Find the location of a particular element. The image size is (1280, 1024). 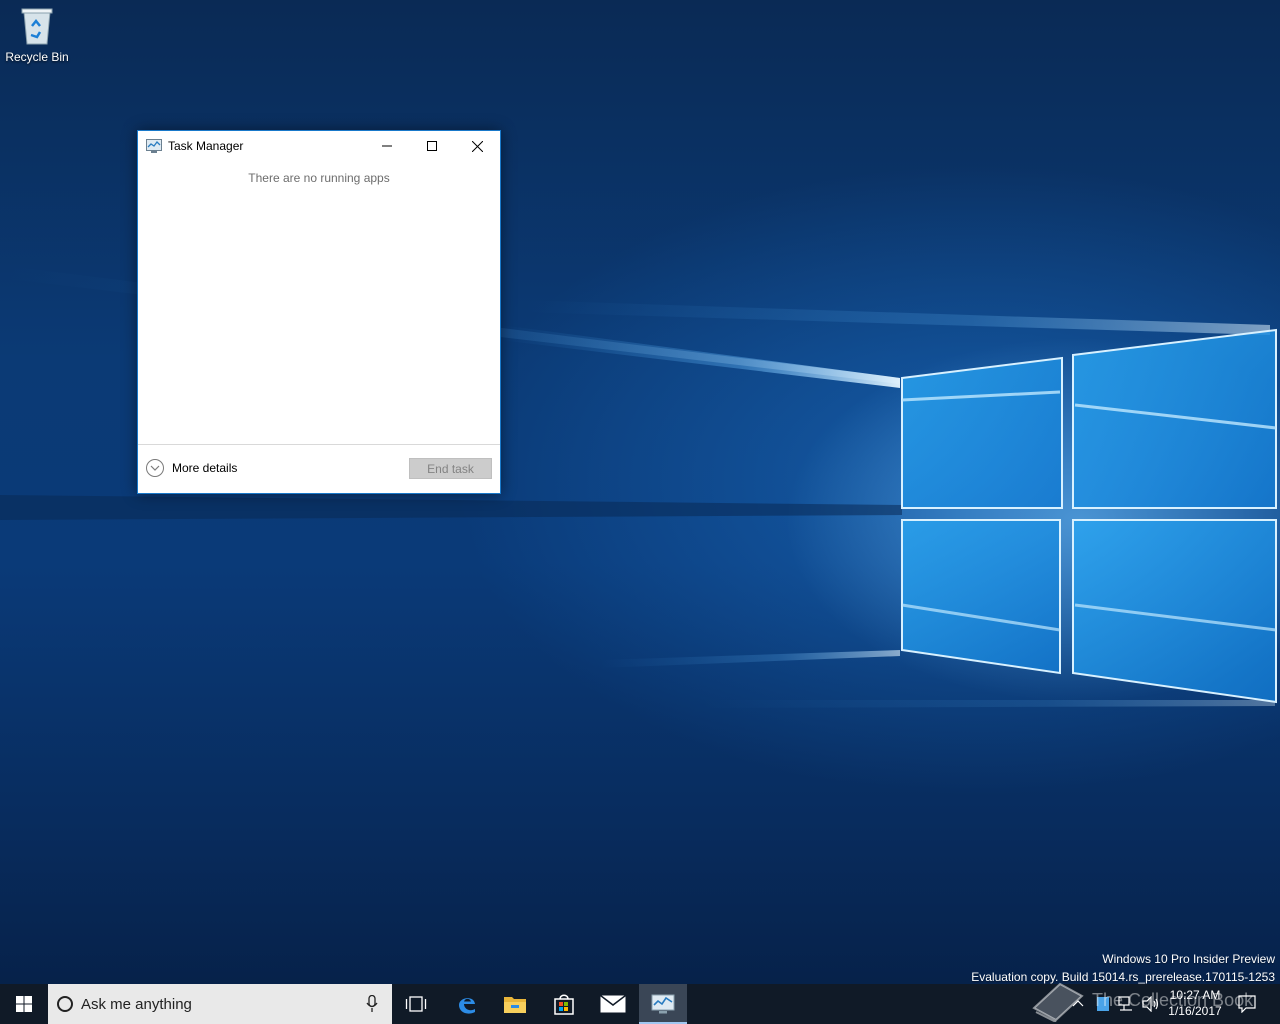

store-icon is located at coordinates (564, 1004).